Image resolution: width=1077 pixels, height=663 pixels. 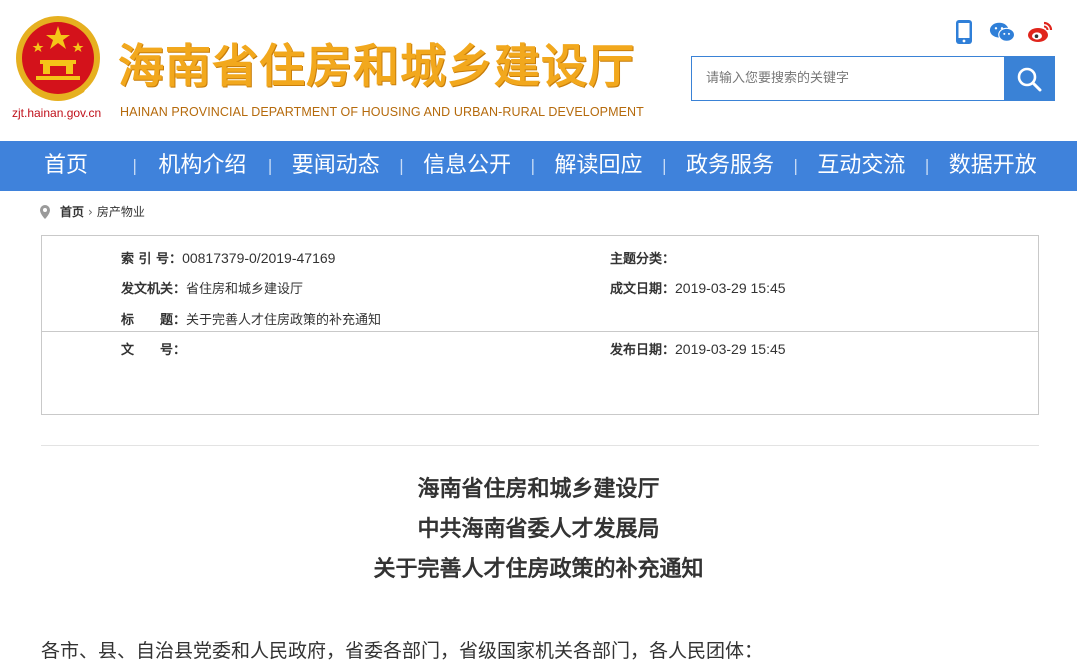 I want to click on info-published-date: 发布日期：2019-03-29 15:45, so click(x=698, y=349).